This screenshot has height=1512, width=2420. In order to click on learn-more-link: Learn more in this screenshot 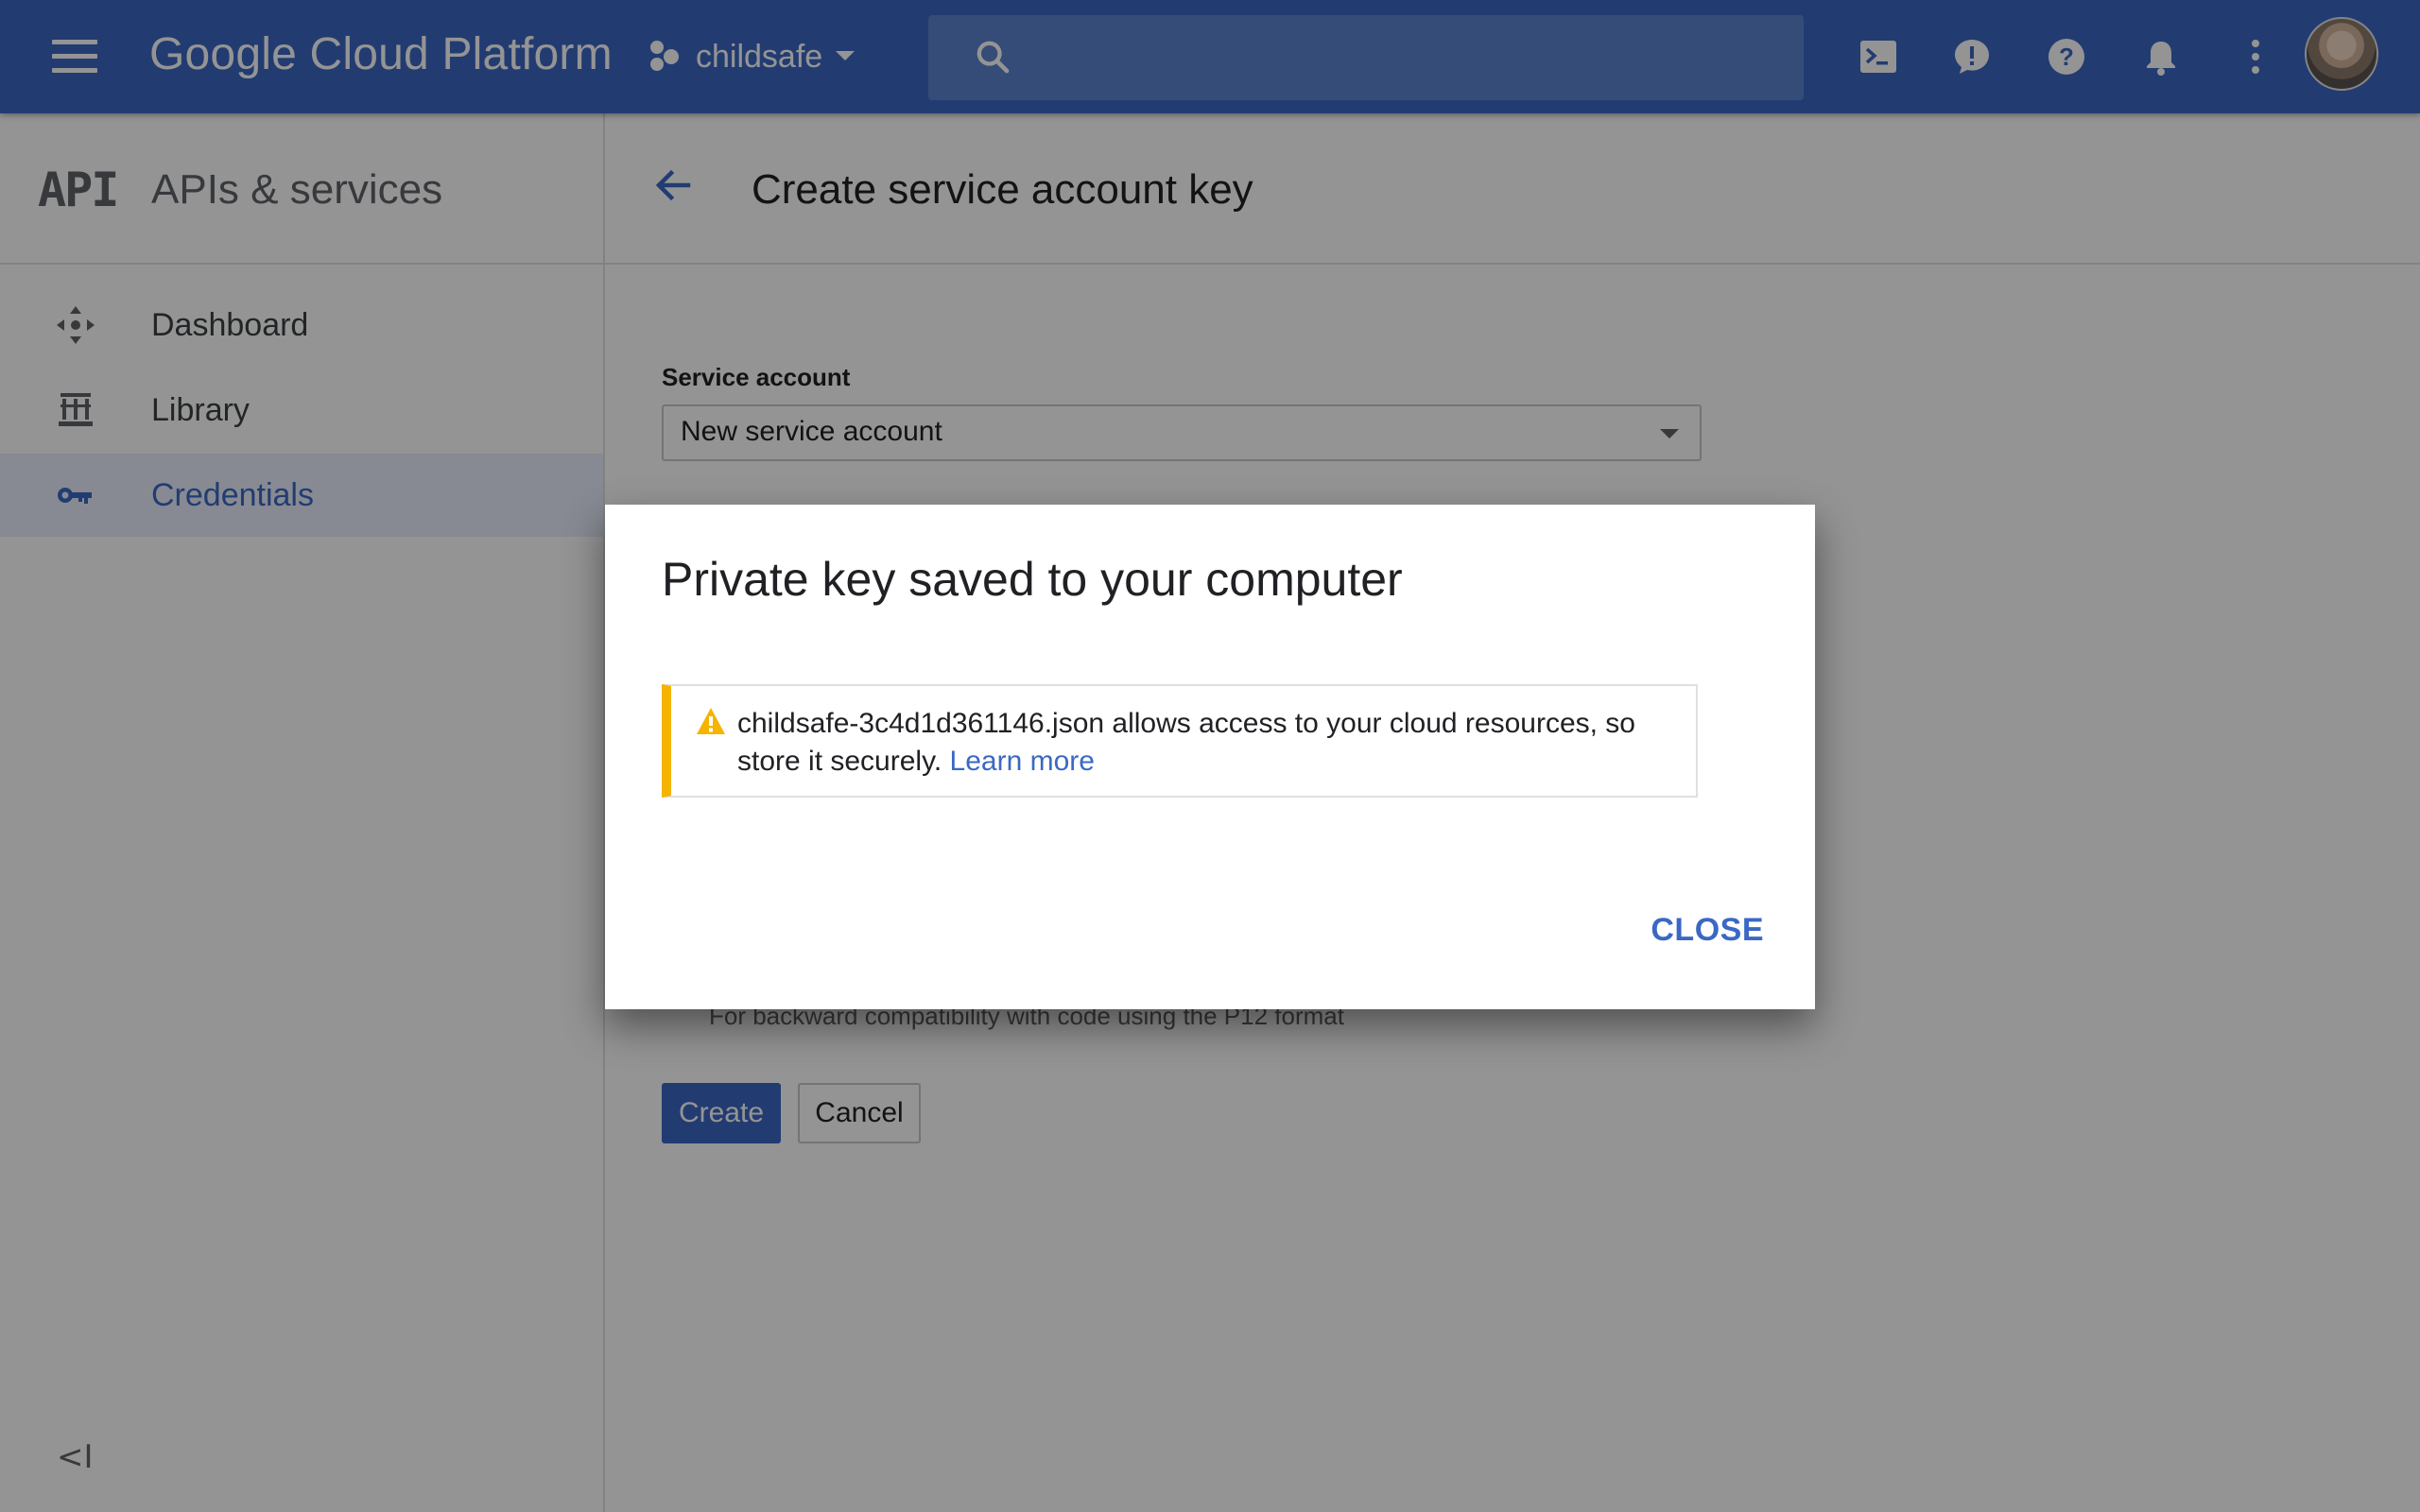, I will do `click(1022, 761)`.